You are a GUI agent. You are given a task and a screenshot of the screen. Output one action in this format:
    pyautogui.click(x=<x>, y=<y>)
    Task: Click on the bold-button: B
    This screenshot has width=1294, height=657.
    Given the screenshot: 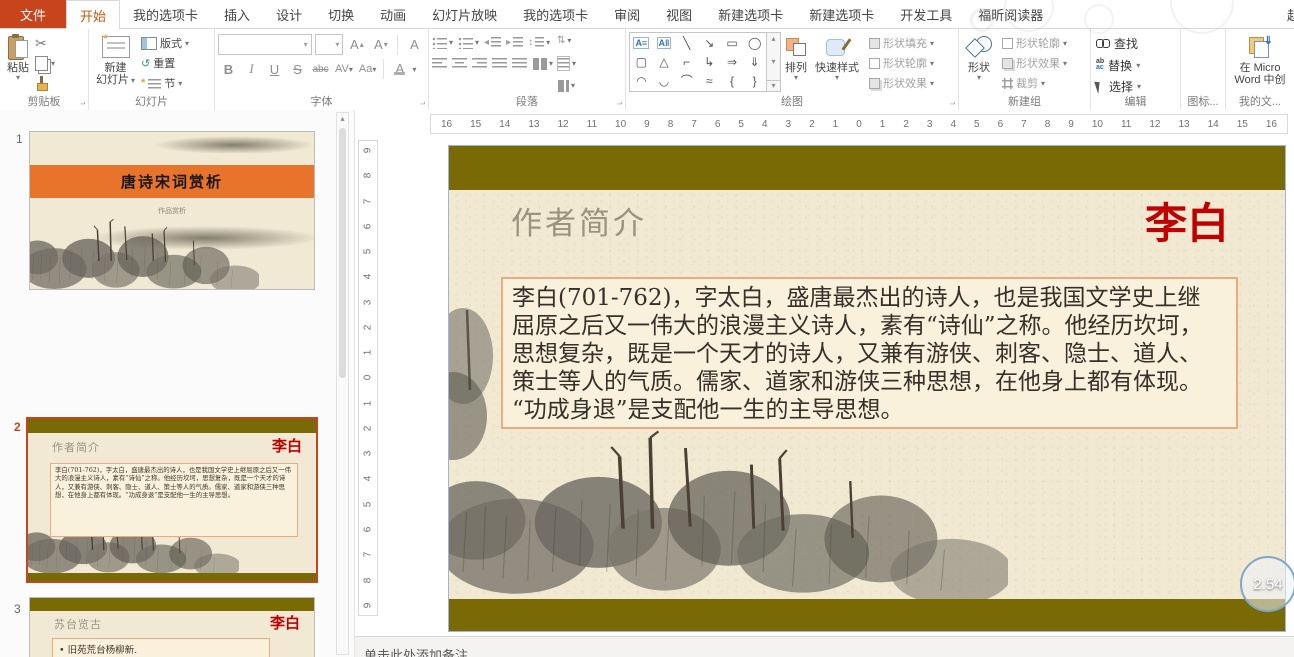 What is the action you would take?
    pyautogui.click(x=228, y=69)
    